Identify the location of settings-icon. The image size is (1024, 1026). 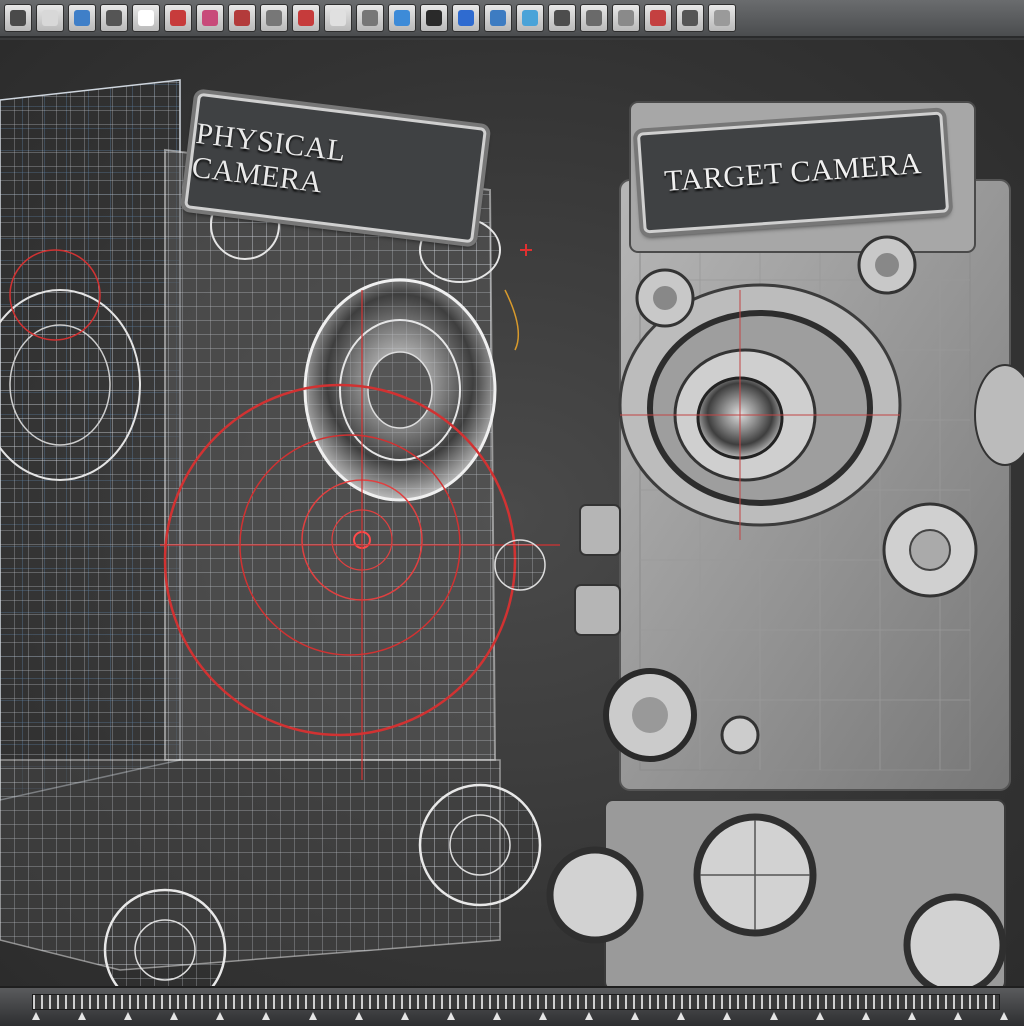
(690, 18).